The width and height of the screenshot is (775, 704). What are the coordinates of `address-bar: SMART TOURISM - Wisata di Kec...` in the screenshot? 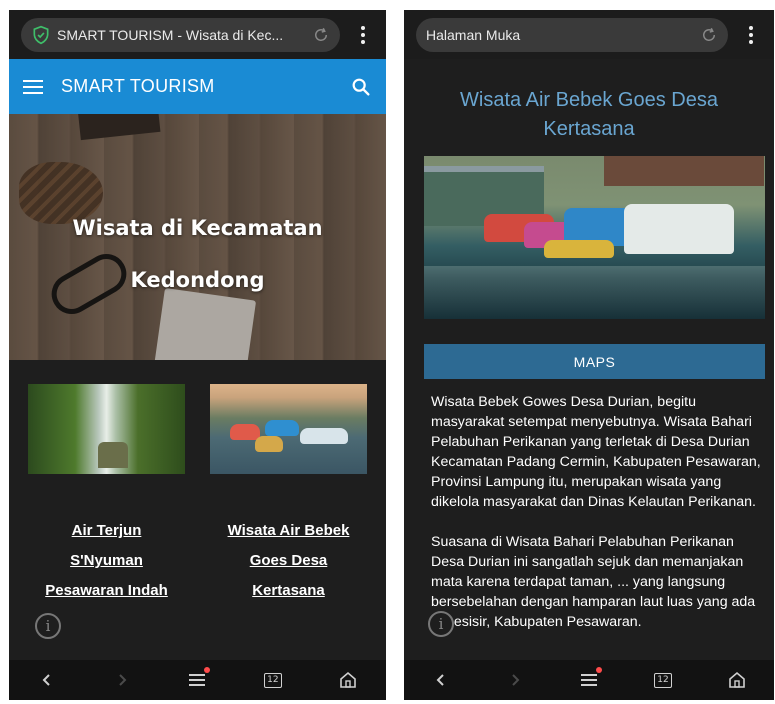 It's located at (180, 34).